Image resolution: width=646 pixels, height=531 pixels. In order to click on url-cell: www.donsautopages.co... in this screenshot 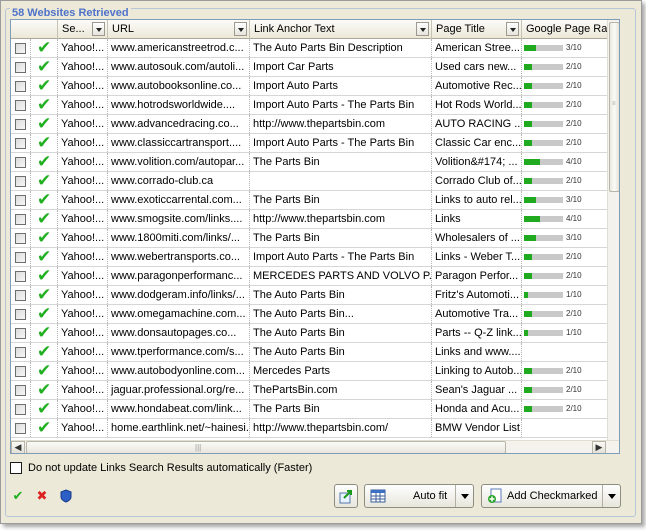, I will do `click(179, 333)`.